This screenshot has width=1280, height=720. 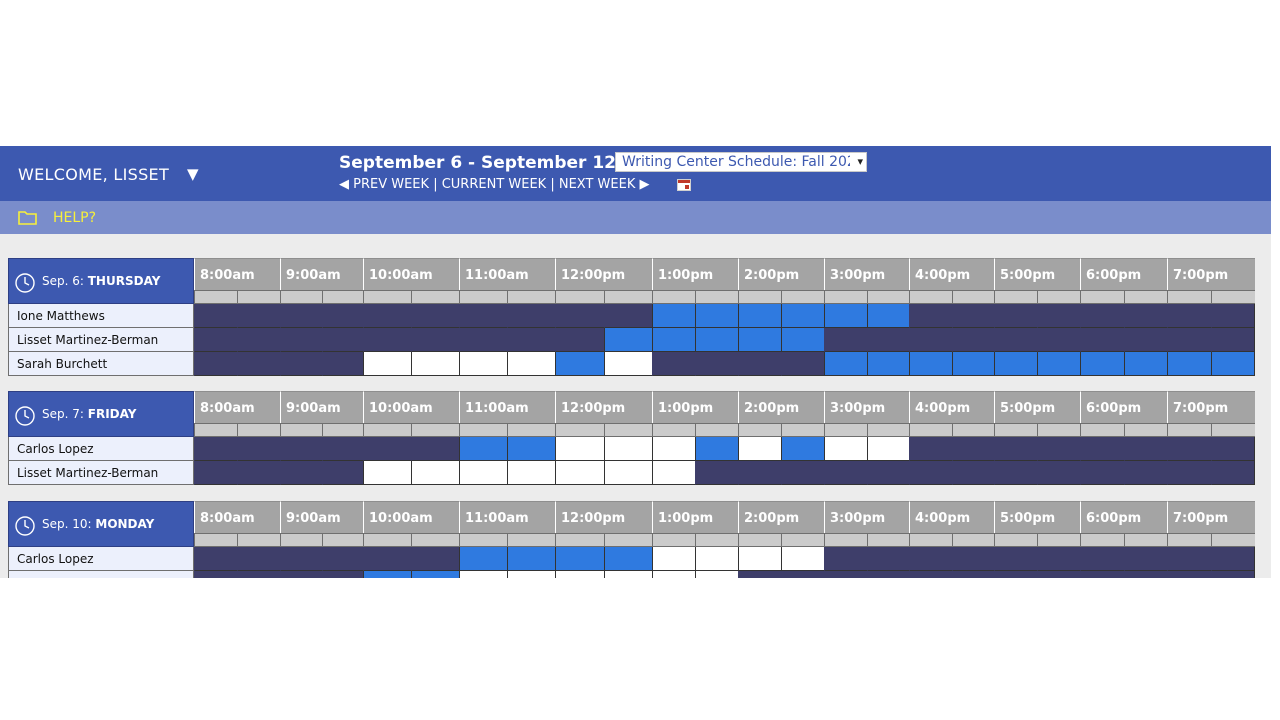 What do you see at coordinates (93, 174) in the screenshot?
I see `welcome-menu: WELCOME, LISSET` at bounding box center [93, 174].